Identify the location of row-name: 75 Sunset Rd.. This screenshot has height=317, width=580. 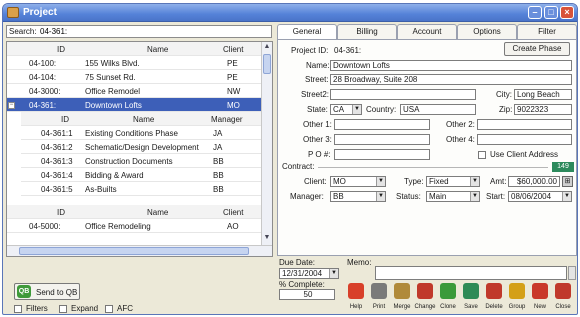
(110, 77).